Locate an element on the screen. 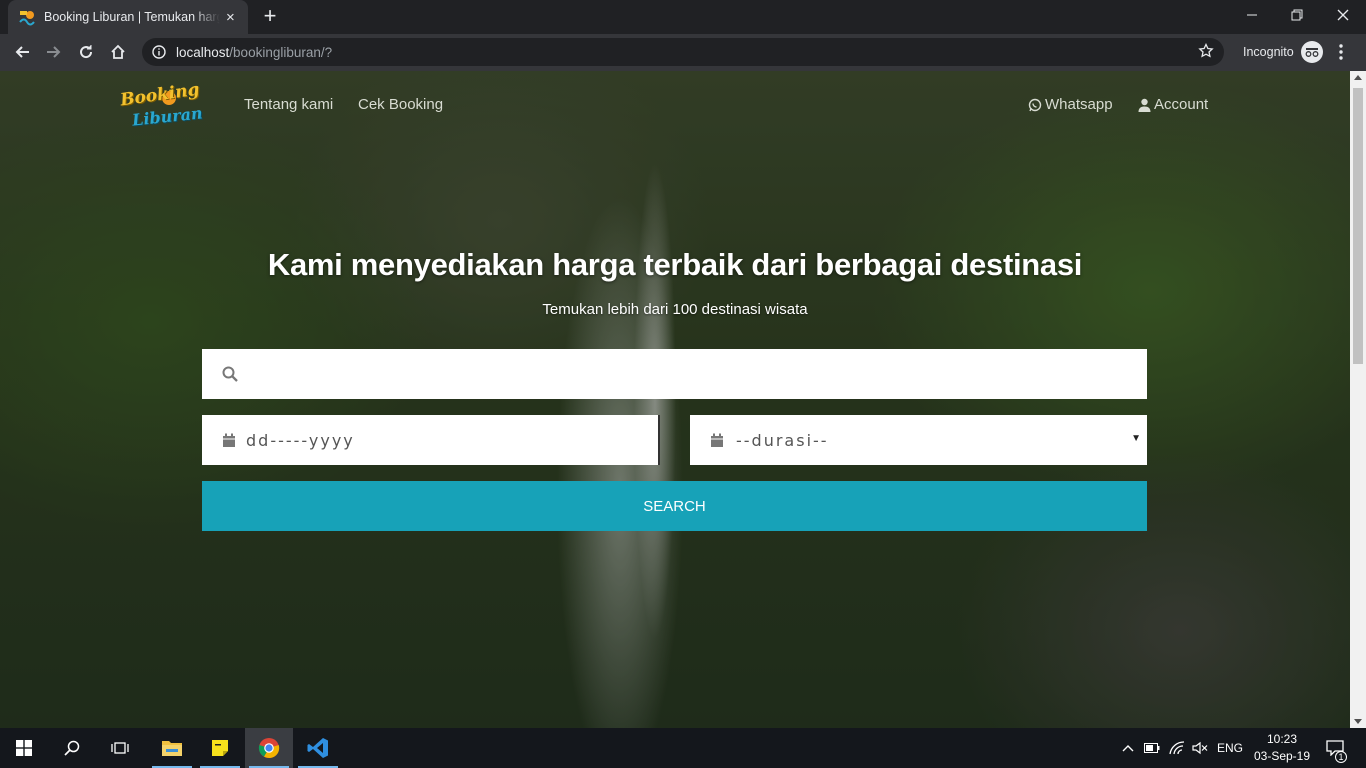  info-icon is located at coordinates (159, 52).